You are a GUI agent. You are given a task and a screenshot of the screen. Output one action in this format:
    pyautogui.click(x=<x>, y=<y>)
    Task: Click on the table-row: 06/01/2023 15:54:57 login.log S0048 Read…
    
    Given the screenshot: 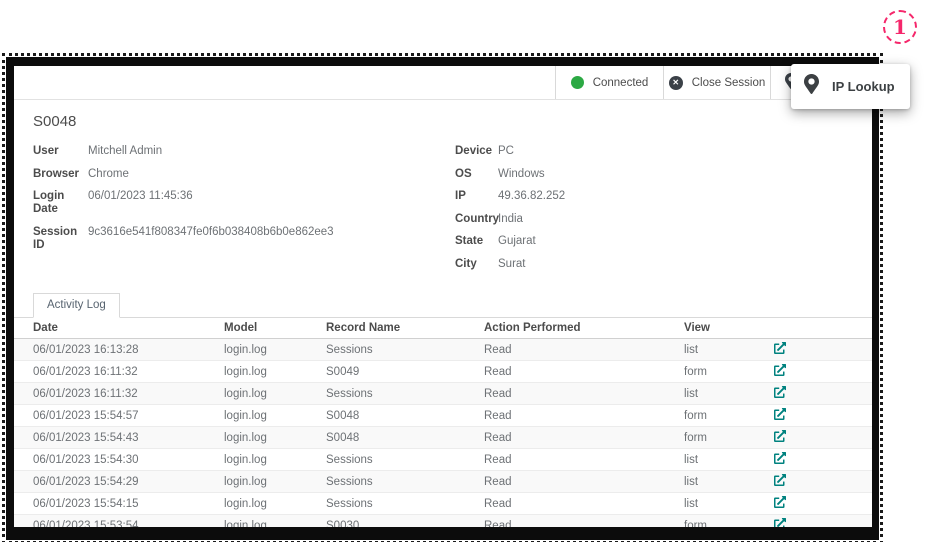 What is the action you would take?
    pyautogui.click(x=443, y=416)
    